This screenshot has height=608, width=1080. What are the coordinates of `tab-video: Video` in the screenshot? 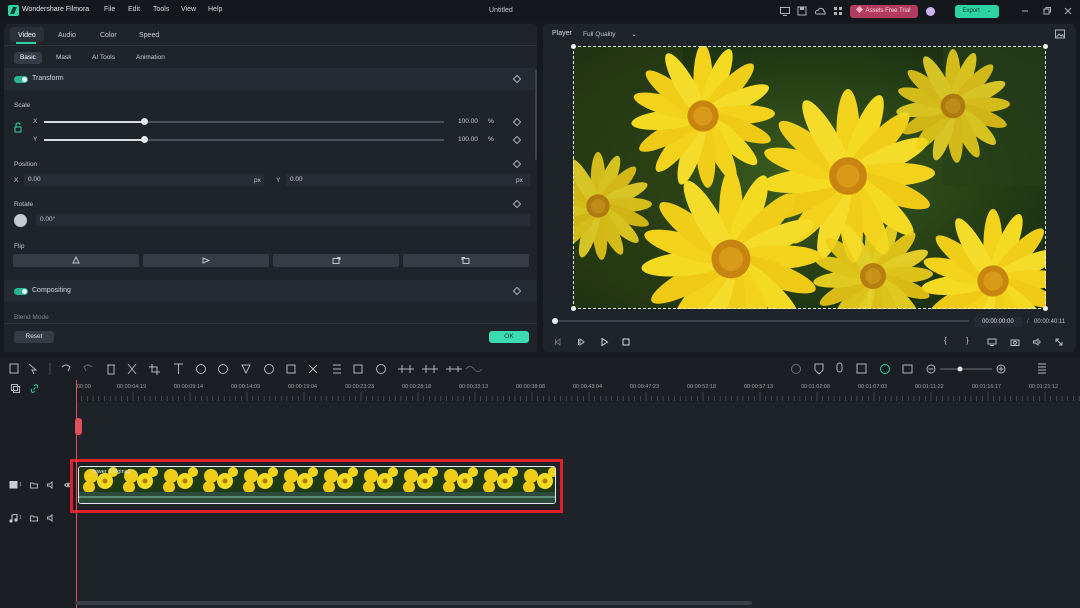 It's located at (27, 35).